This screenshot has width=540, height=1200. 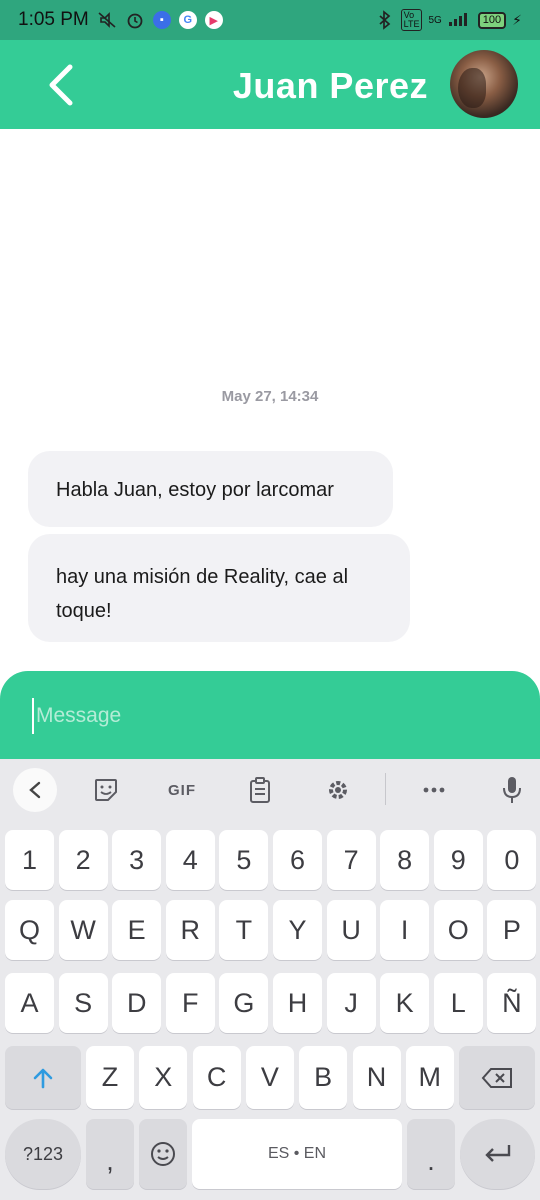 What do you see at coordinates (405, 1003) in the screenshot?
I see `letter-key: K` at bounding box center [405, 1003].